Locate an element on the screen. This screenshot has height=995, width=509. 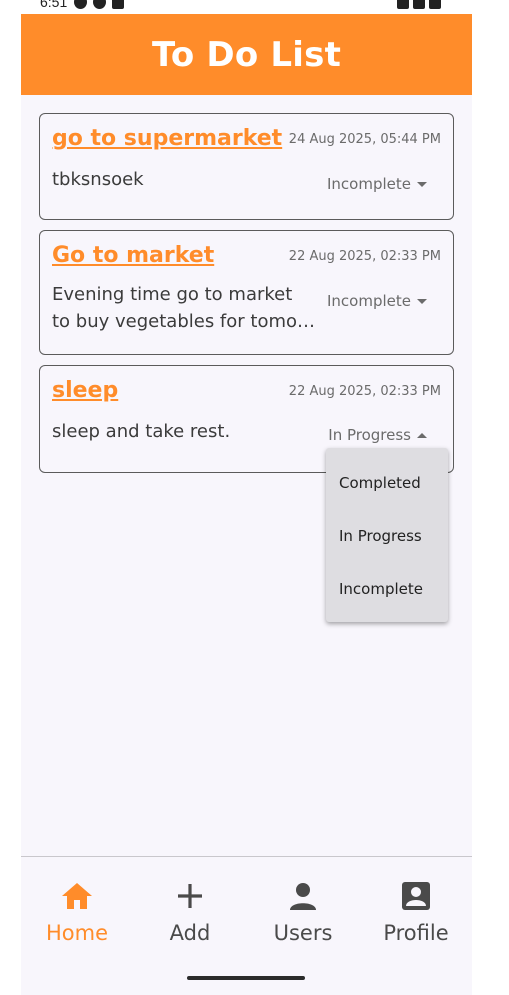
nav-label: Profile is located at coordinates (416, 933).